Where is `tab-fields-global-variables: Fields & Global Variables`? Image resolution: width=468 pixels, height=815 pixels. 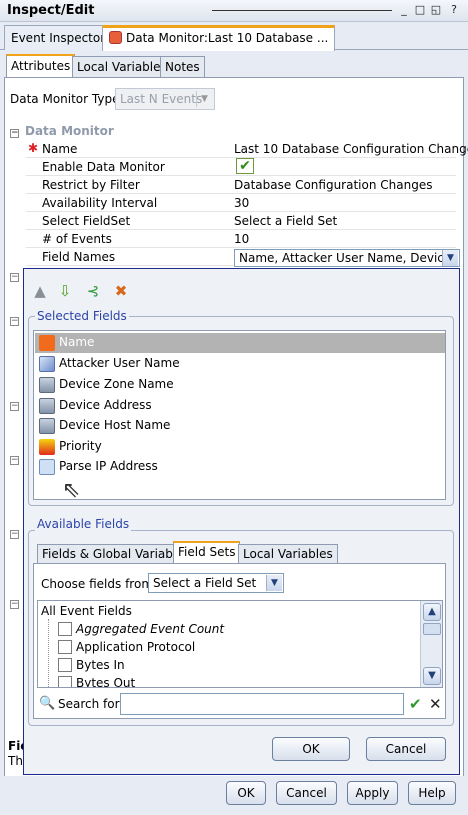 tab-fields-global-variables: Fields & Global Variables is located at coordinates (116, 554).